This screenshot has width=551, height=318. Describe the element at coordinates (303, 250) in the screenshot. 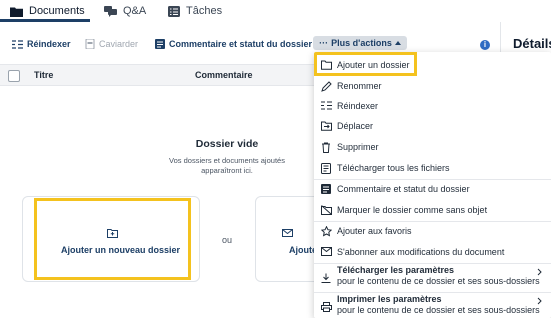

I see `add-document-label: Ajoute` at that location.